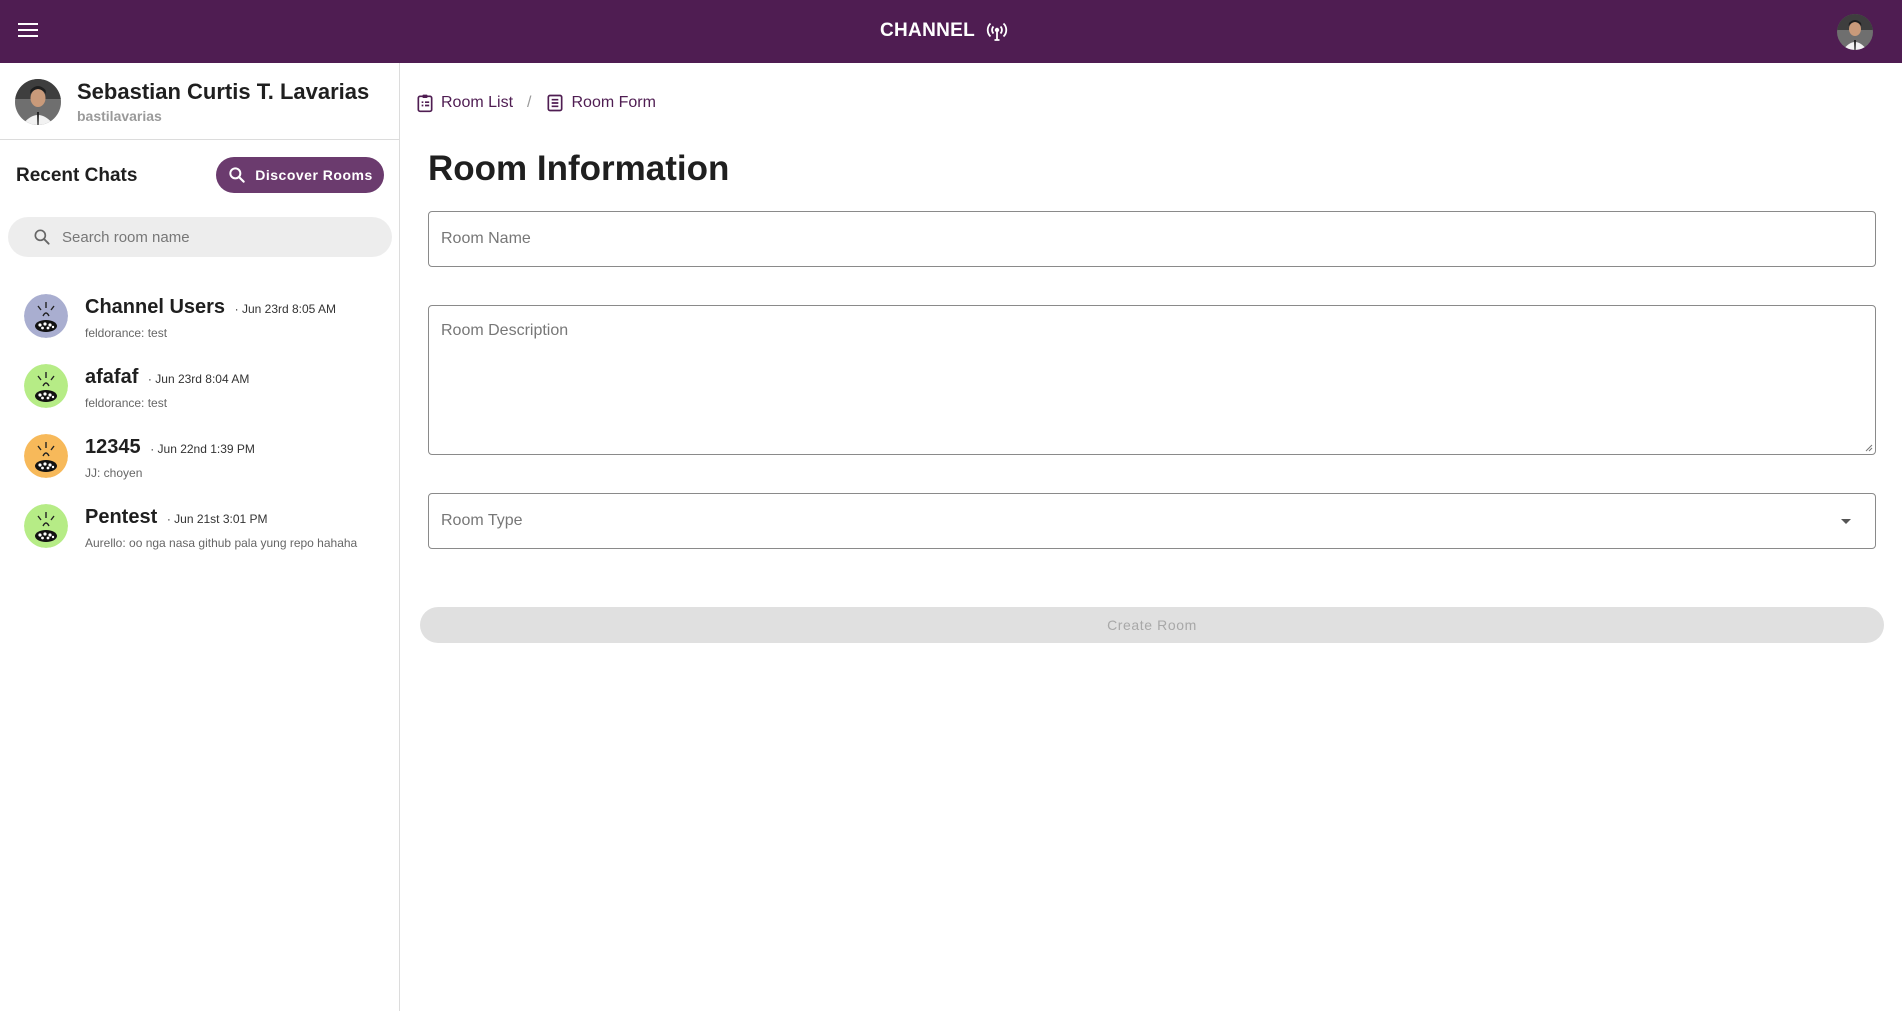 The height and width of the screenshot is (1011, 1902). I want to click on form-icon, so click(555, 103).